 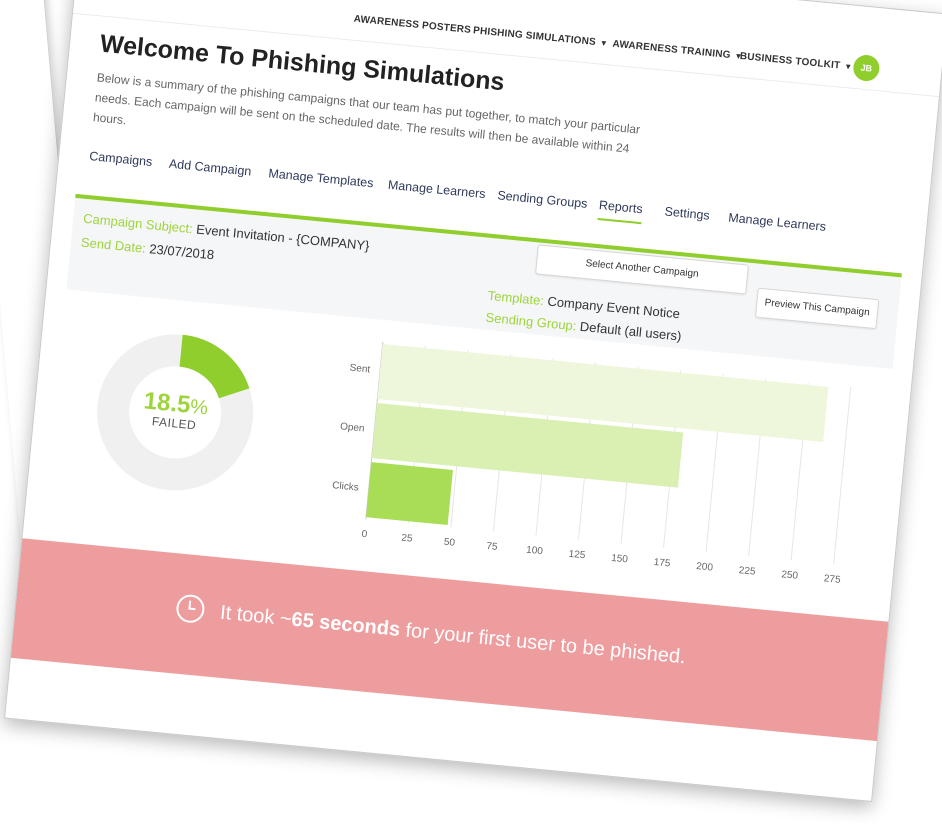 I want to click on tab-add-campaign: Add Campaign, so click(x=210, y=168).